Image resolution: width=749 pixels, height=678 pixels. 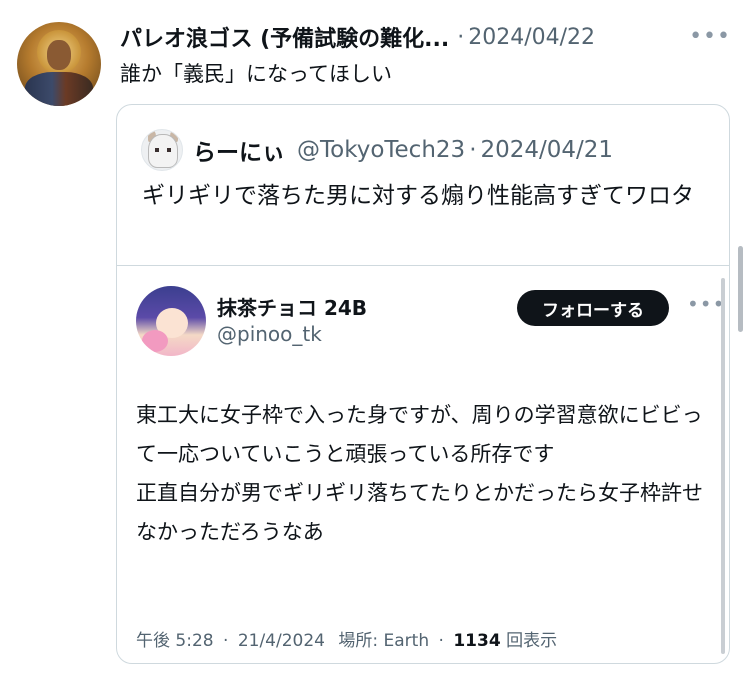 I want to click on post-location: 場所: Earth, so click(x=383, y=641).